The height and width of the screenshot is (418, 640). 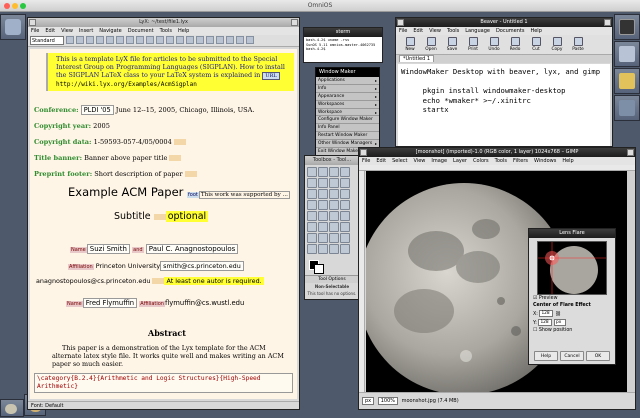 What do you see at coordinates (110, 31) in the screenshot?
I see `menu-navigate: Navigate` at bounding box center [110, 31].